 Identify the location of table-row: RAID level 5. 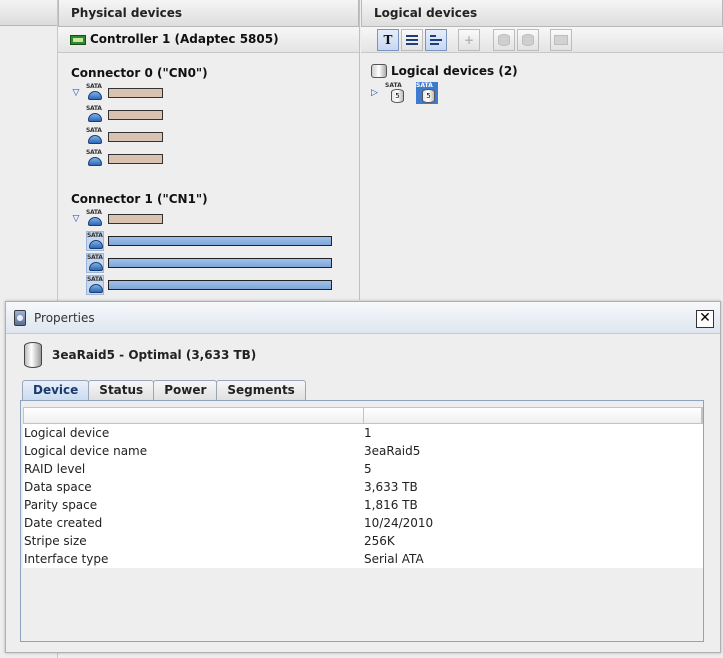
(363, 469).